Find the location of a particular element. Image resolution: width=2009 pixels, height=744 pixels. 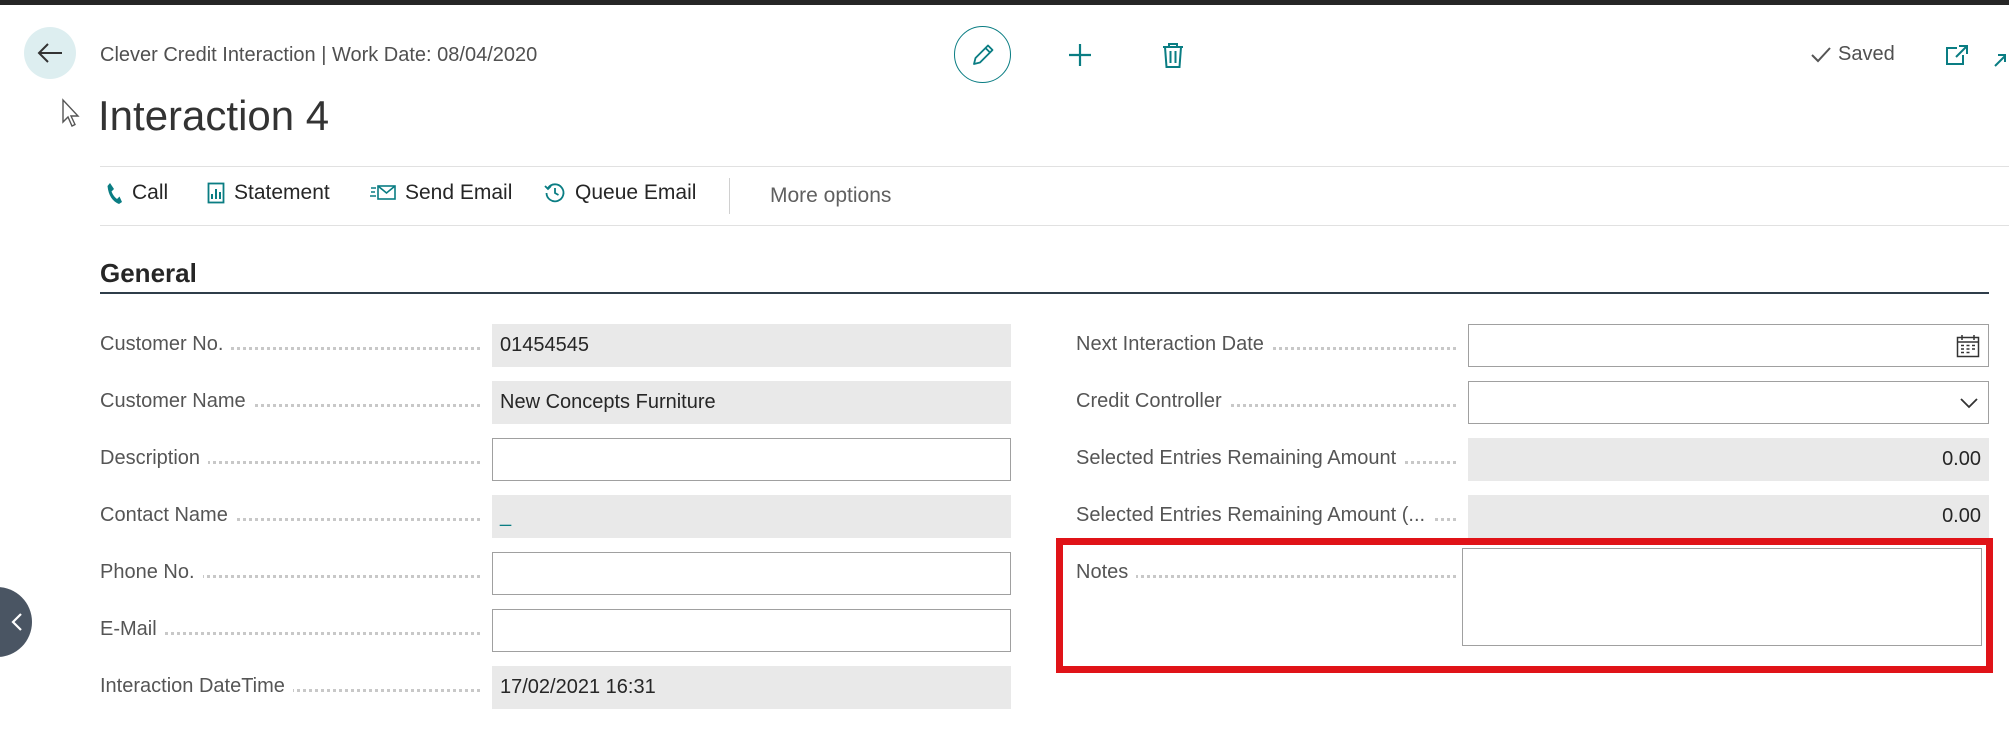

statement-label: Statement is located at coordinates (282, 192).